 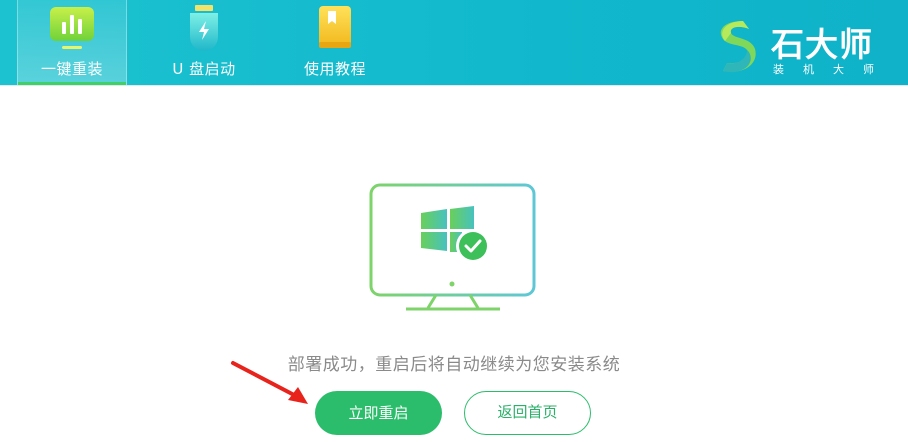 I want to click on brand-subtitle: 装机大师, so click(x=833, y=69).